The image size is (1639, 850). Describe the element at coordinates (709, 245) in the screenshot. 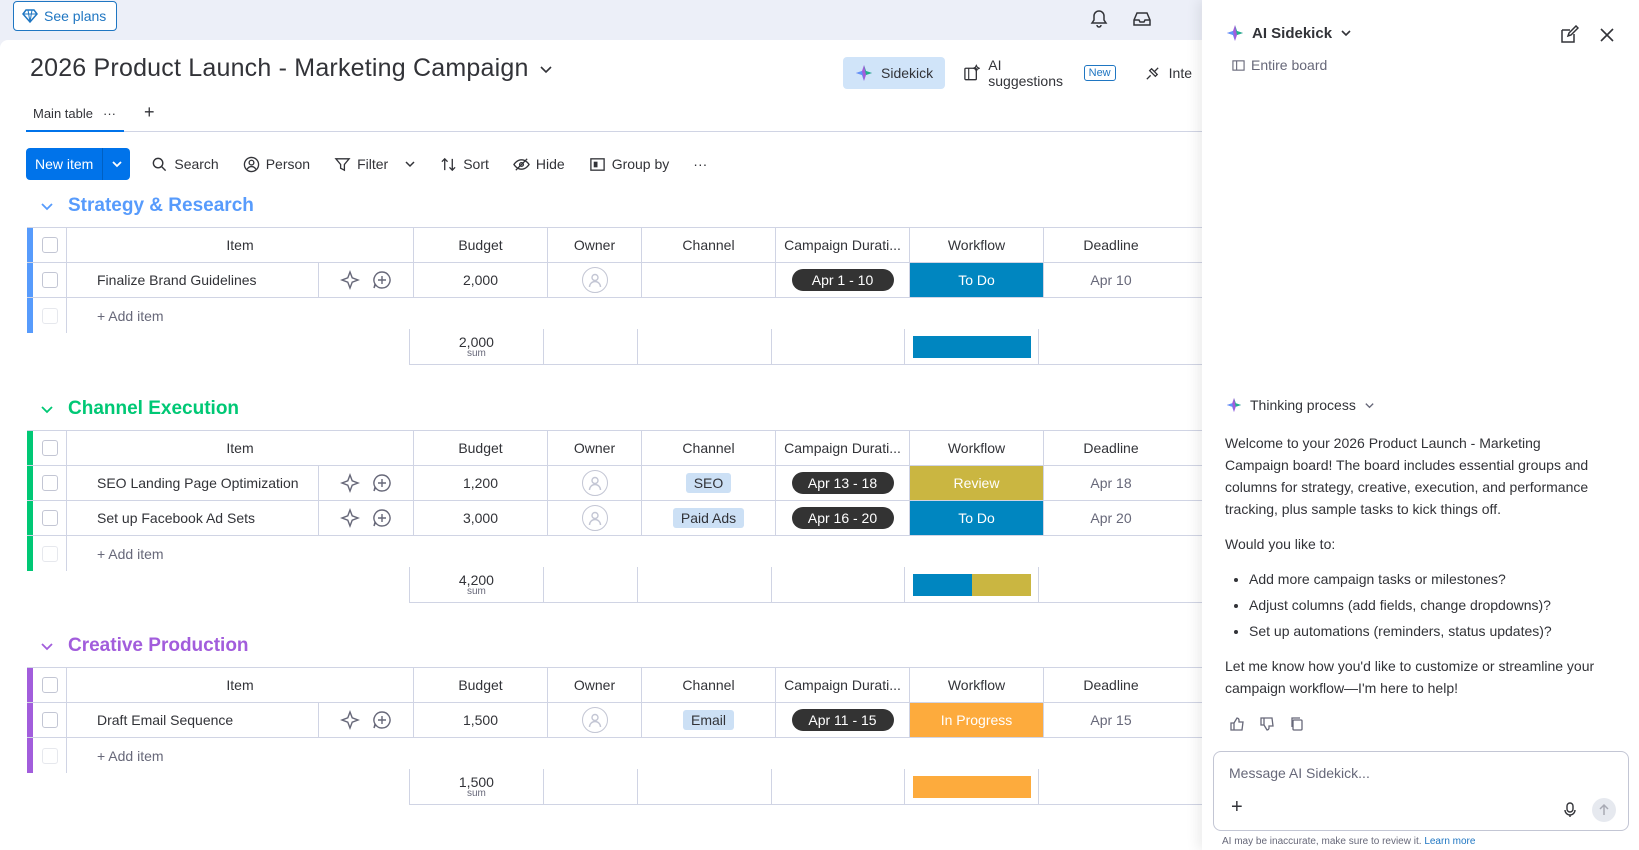

I see `column-header-channel: Channel` at that location.